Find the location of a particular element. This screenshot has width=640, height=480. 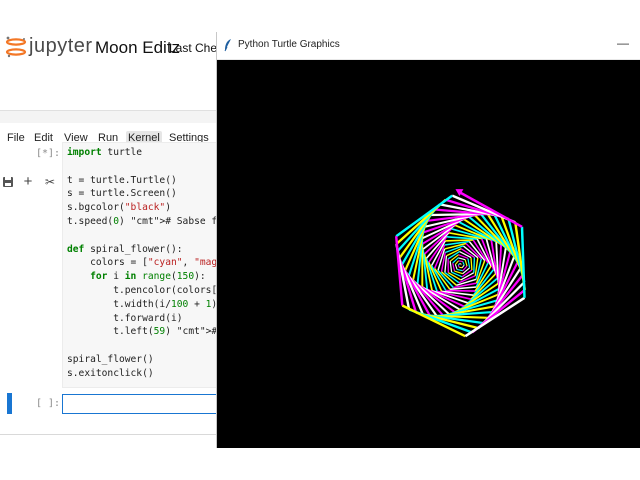

turtle-window-title: Python Turtle Graphics is located at coordinates (289, 44).